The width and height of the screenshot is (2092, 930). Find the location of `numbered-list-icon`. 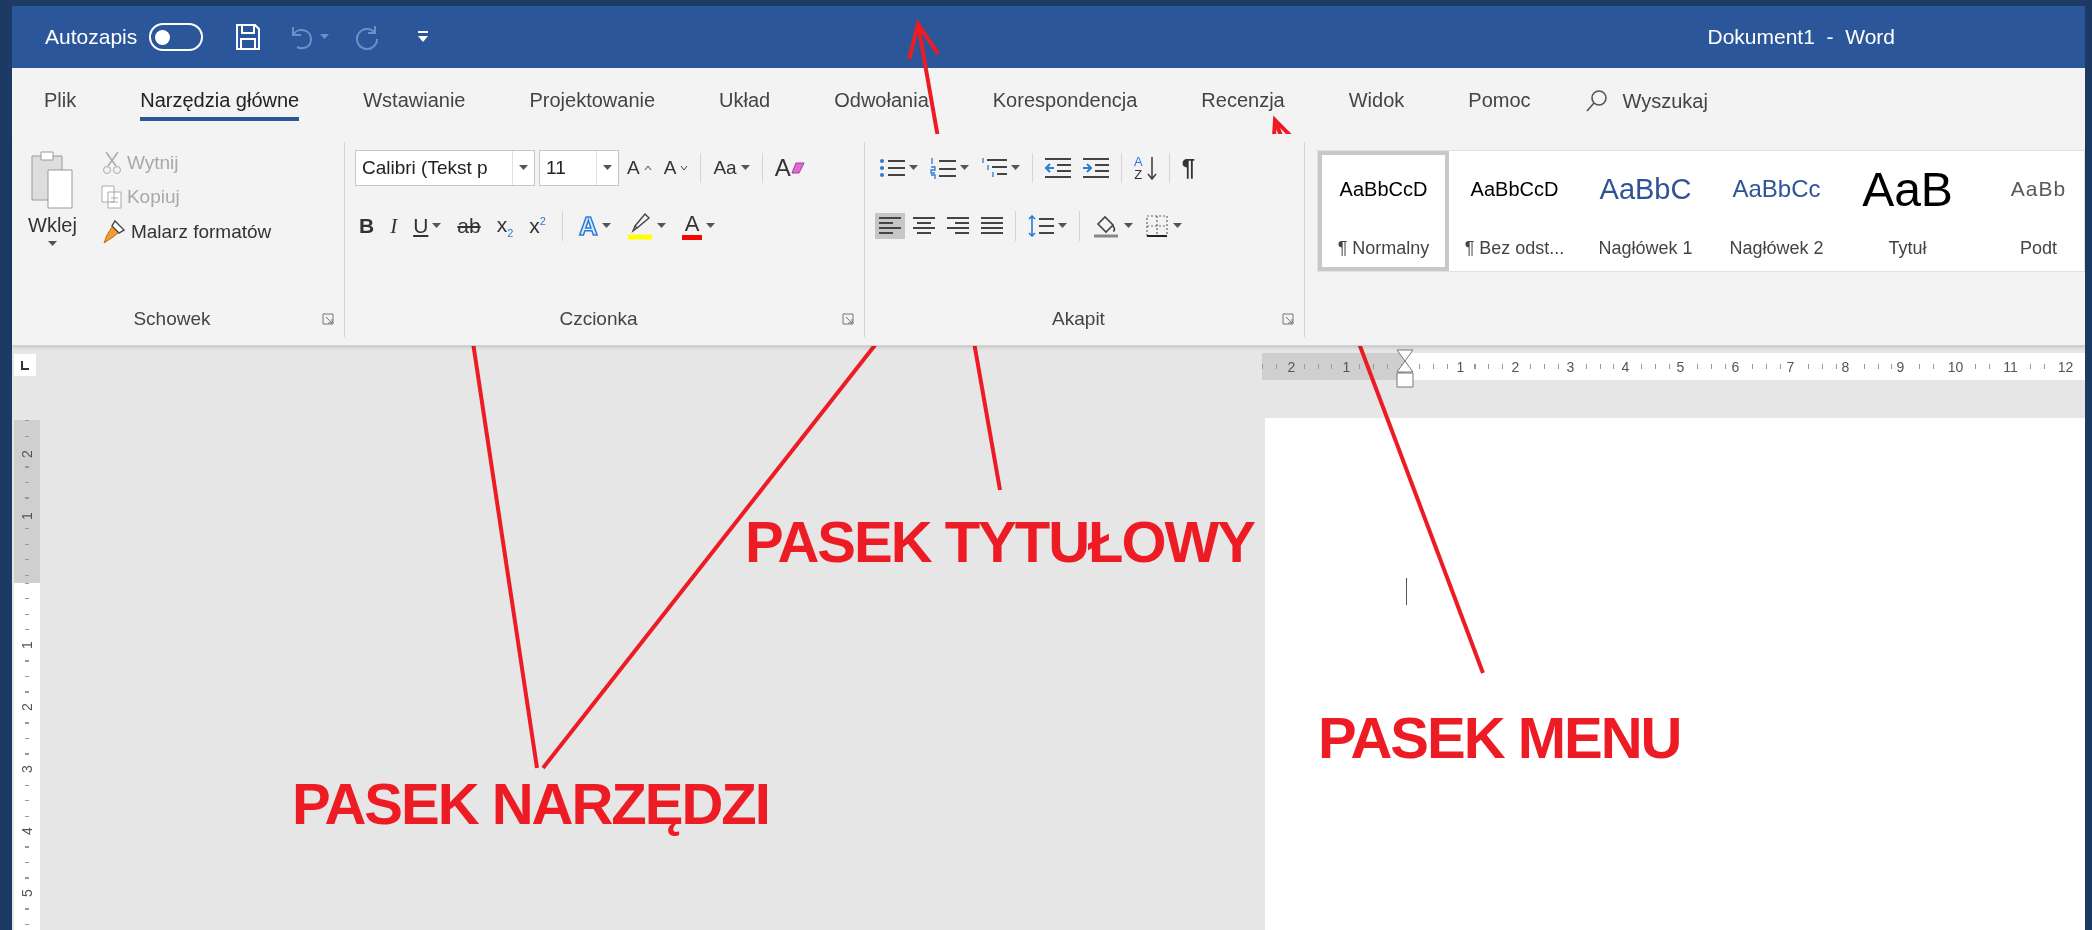

numbered-list-icon is located at coordinates (943, 168).